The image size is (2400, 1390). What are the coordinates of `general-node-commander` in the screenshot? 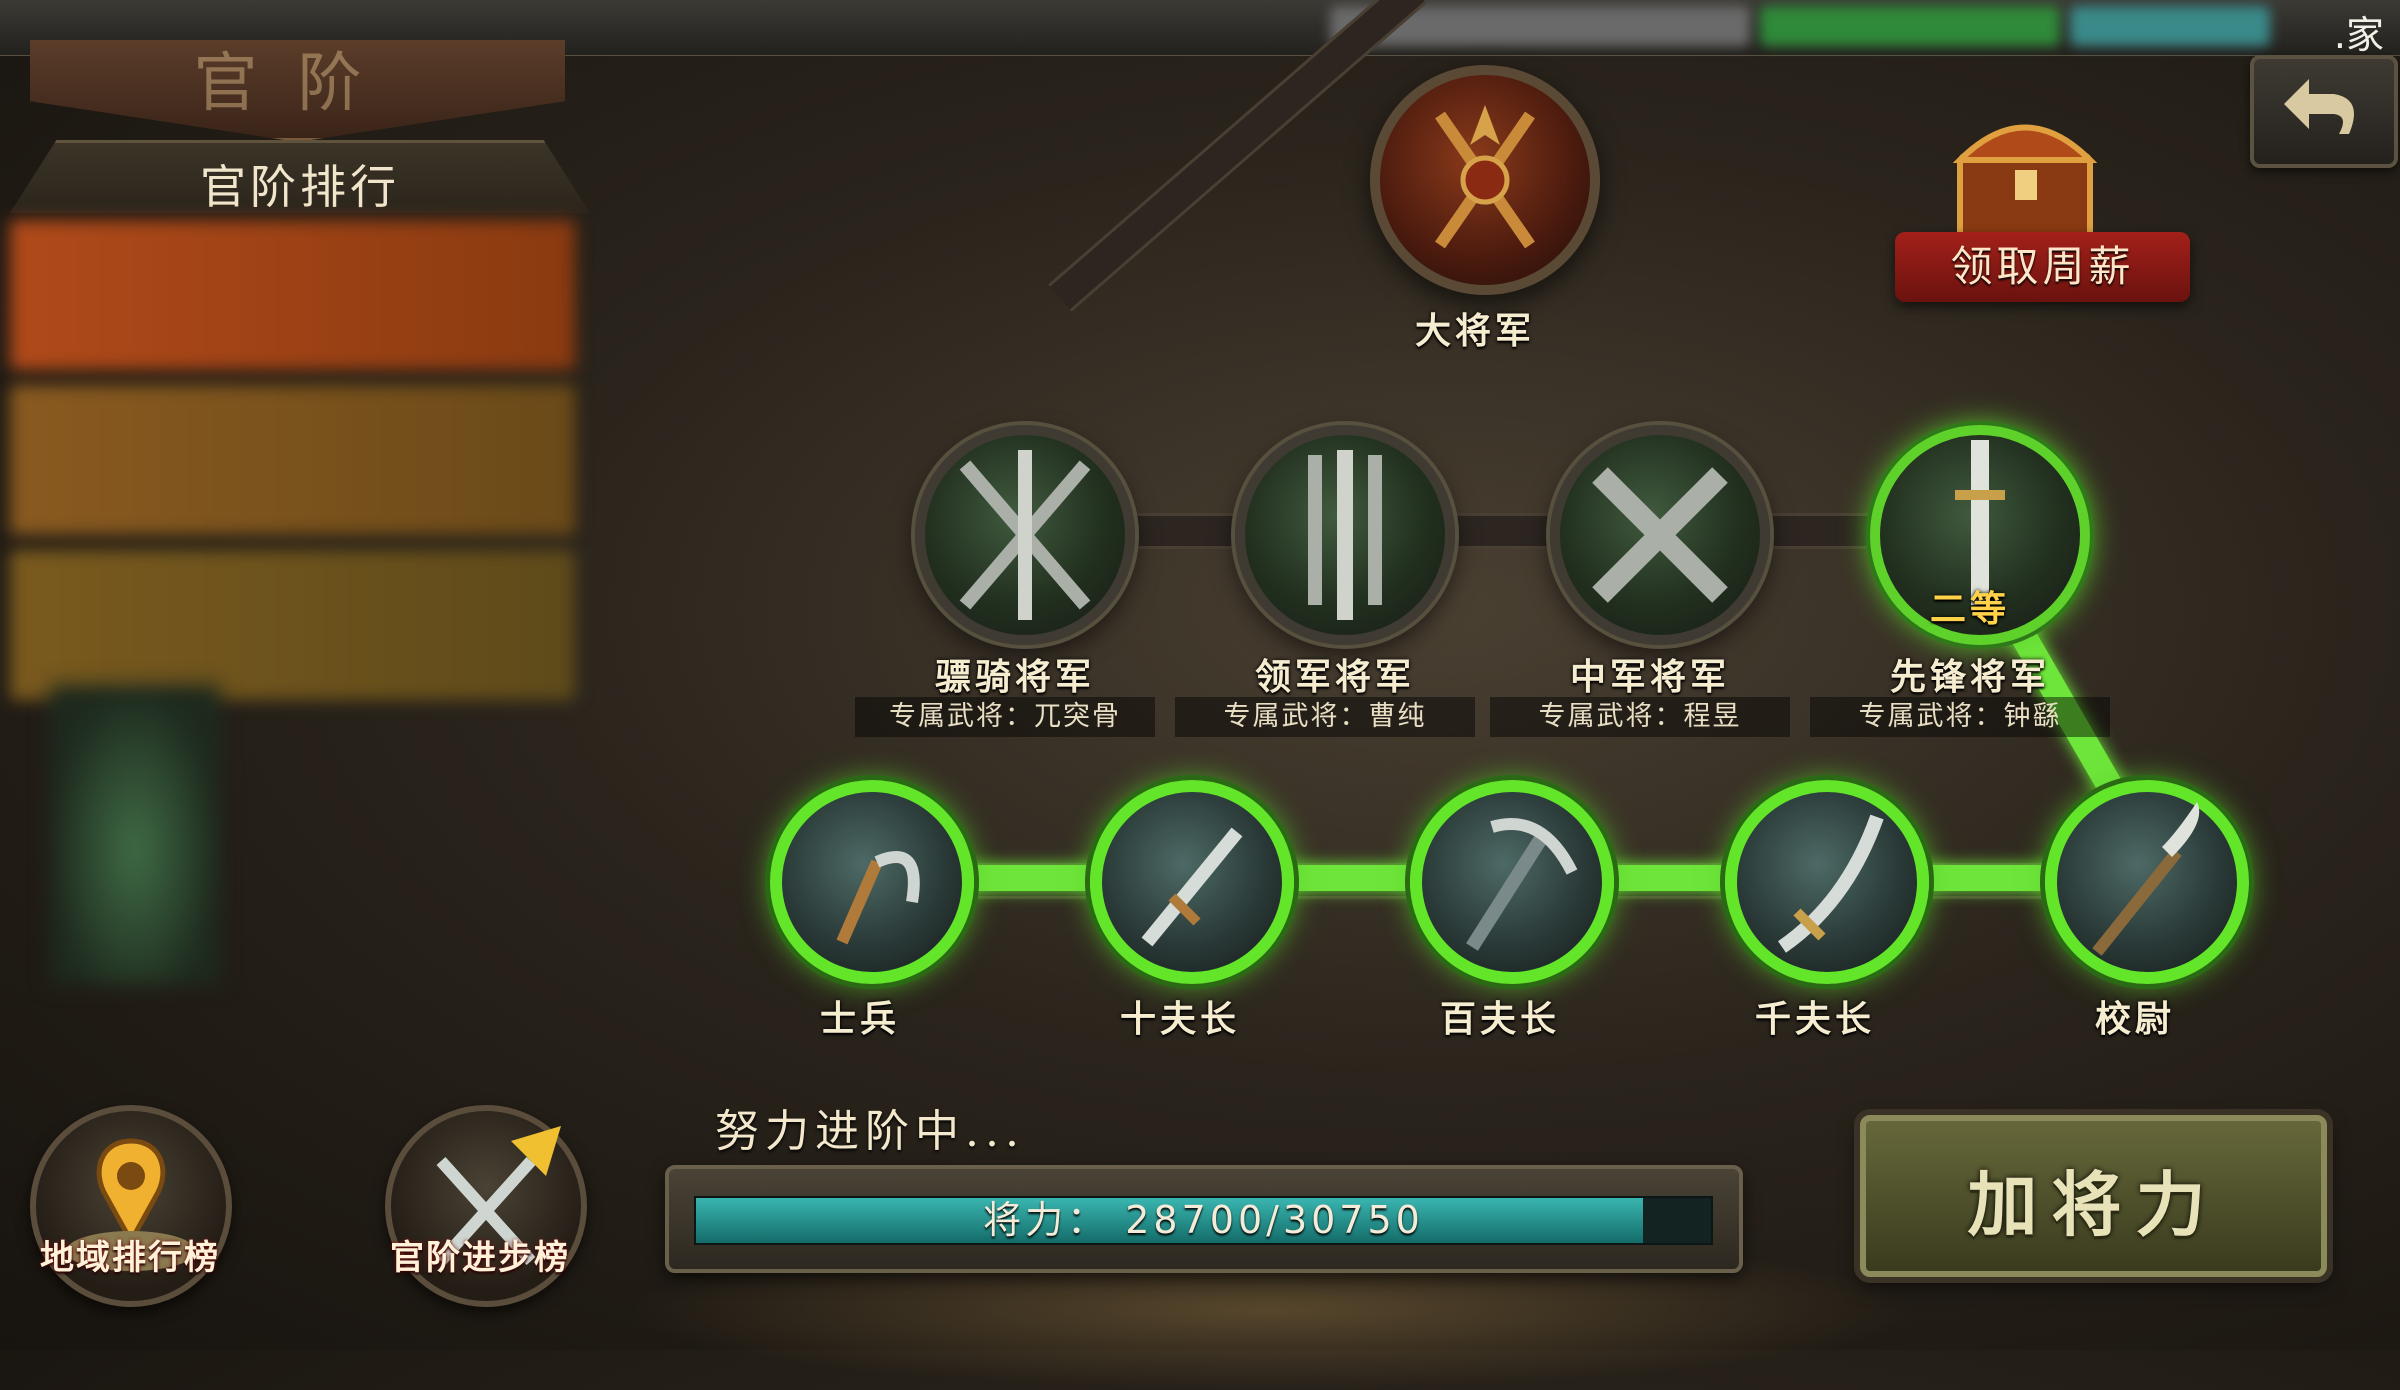 It's located at (1345, 535).